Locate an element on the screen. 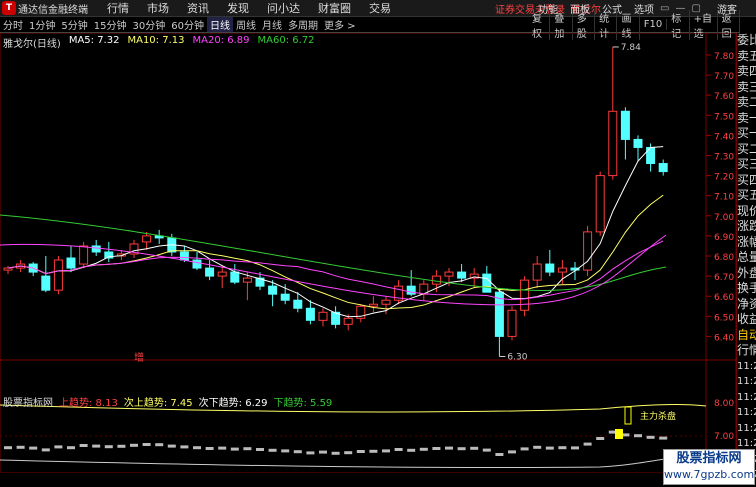 This screenshot has width=756, height=487. price-tick-label: 7.10 is located at coordinates (724, 198).